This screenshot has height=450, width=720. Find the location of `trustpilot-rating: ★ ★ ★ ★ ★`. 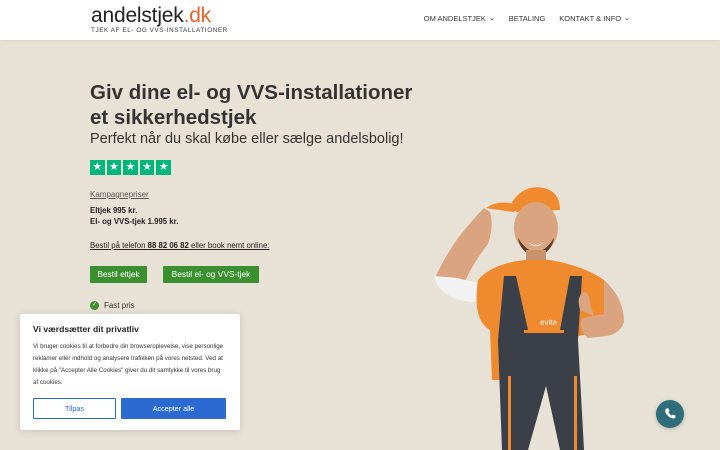

trustpilot-rating: ★ ★ ★ ★ ★ is located at coordinates (130, 167).